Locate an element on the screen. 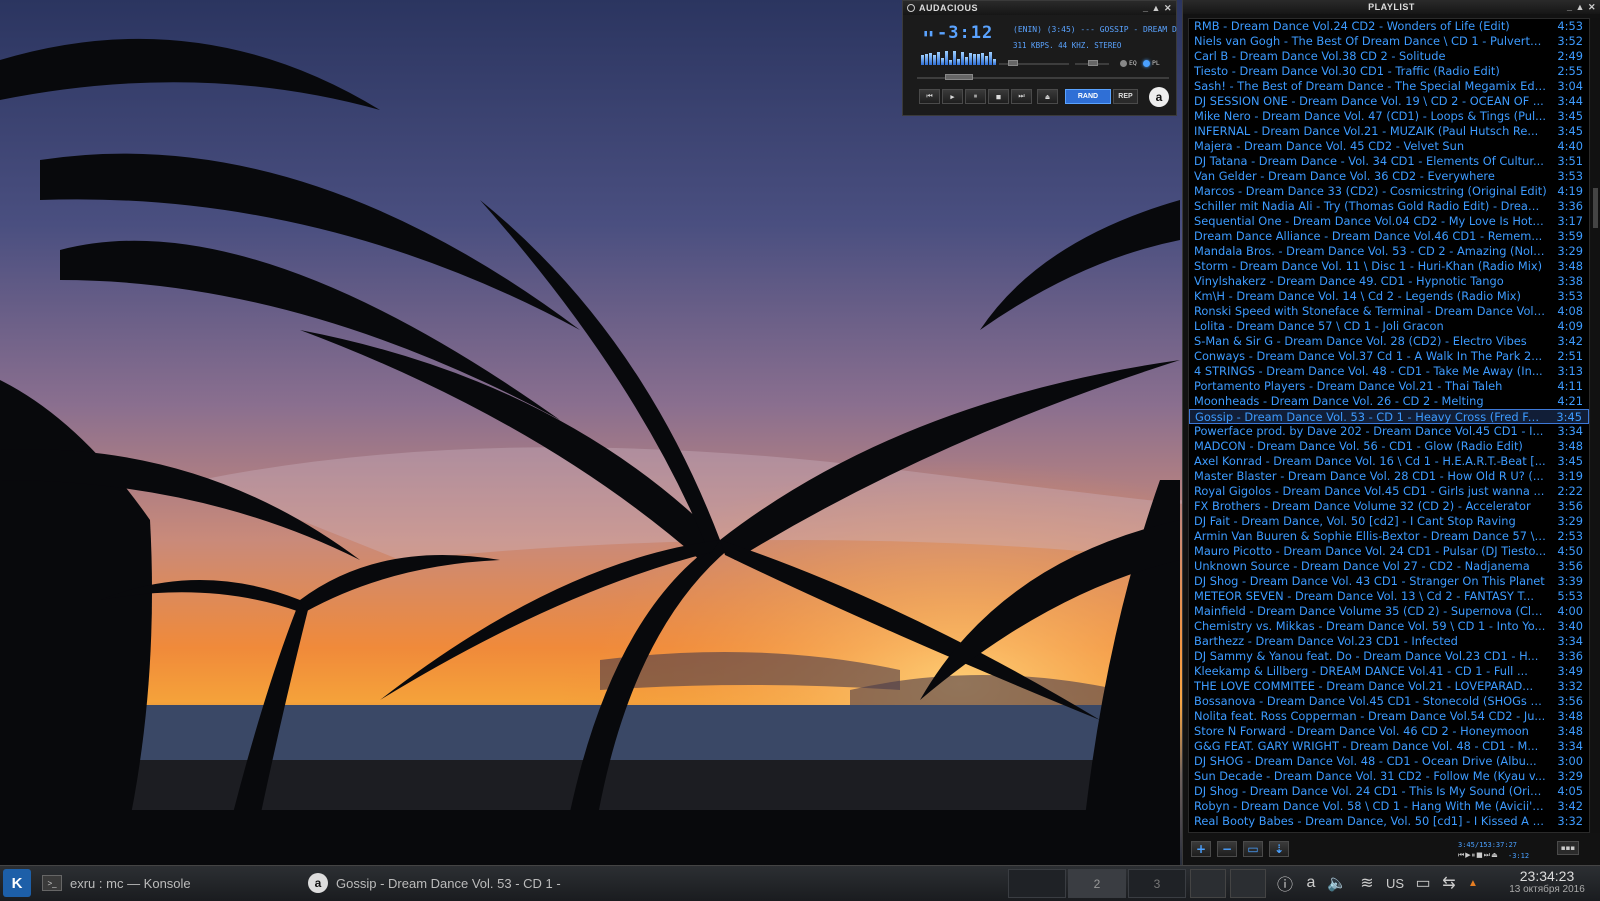 The height and width of the screenshot is (901, 1600). close-icon: ✕ is located at coordinates (1168, 8).